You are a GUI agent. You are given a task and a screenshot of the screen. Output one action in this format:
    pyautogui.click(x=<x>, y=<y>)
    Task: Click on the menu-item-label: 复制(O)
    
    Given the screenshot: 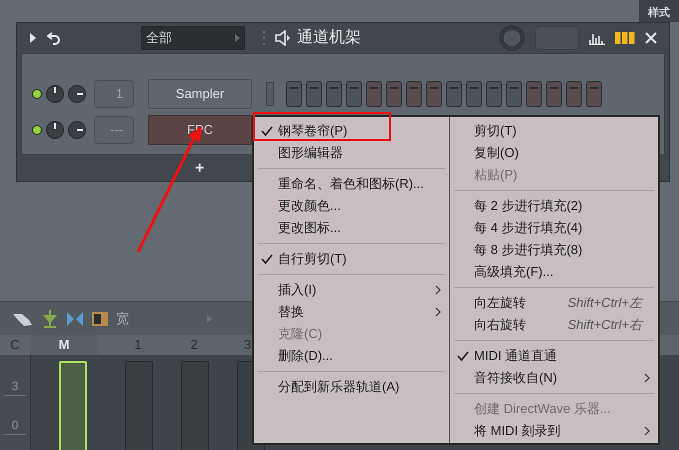 What is the action you would take?
    pyautogui.click(x=496, y=153)
    